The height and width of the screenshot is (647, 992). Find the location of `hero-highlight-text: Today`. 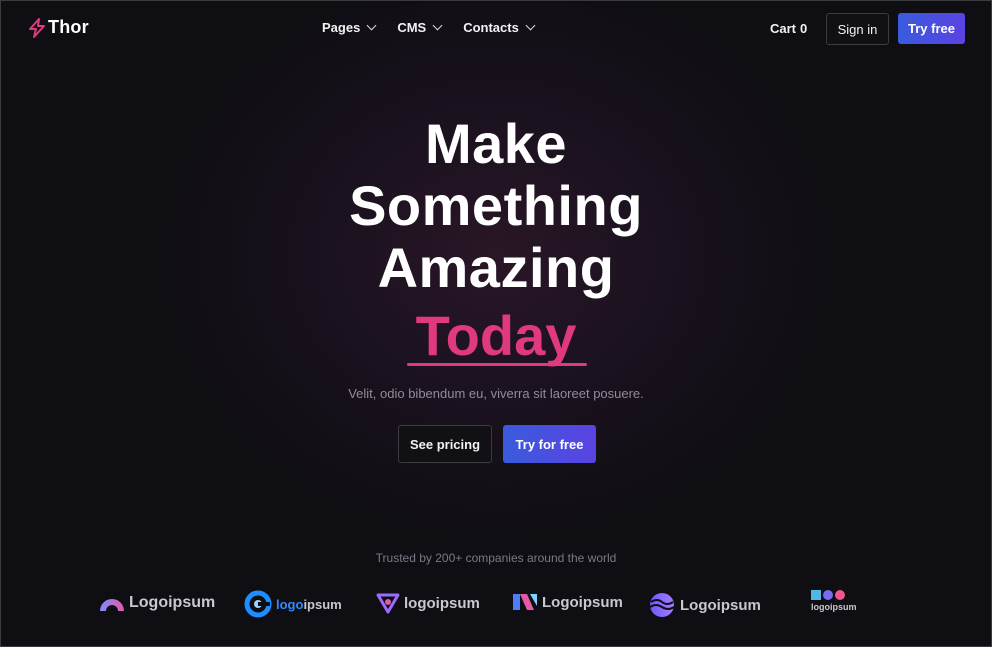

hero-highlight-text: Today is located at coordinates (496, 335).